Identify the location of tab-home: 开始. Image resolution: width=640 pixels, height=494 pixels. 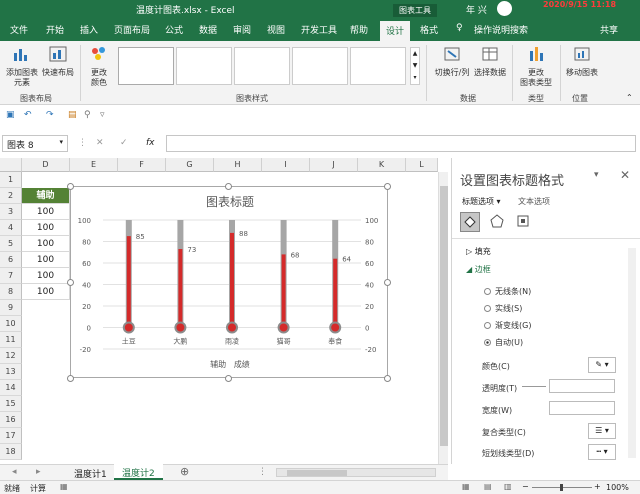
(55, 29).